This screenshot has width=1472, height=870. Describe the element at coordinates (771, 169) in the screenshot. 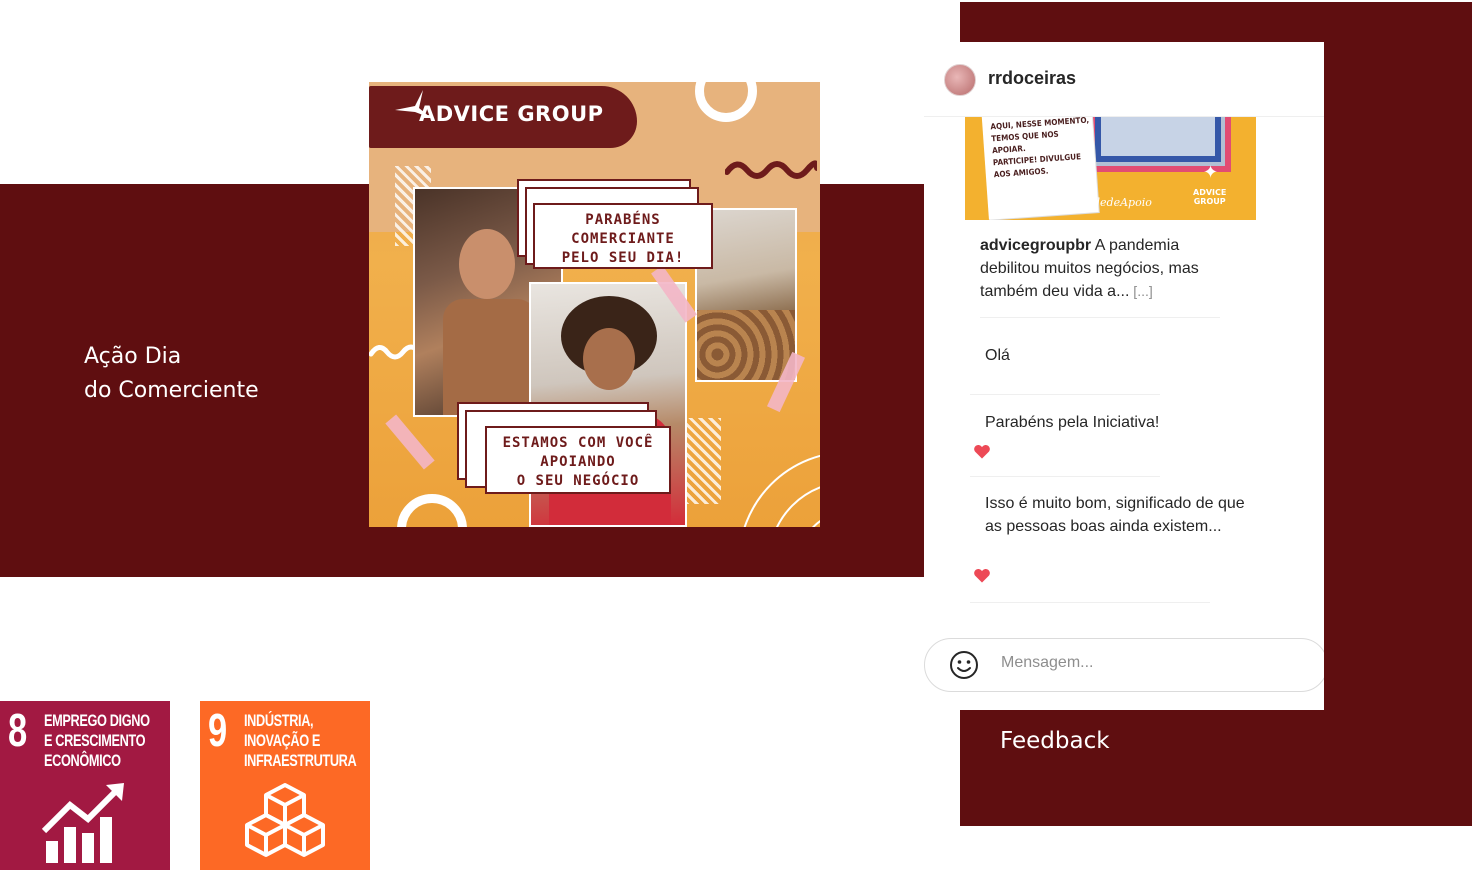

I see `squiggle-decoration` at that location.